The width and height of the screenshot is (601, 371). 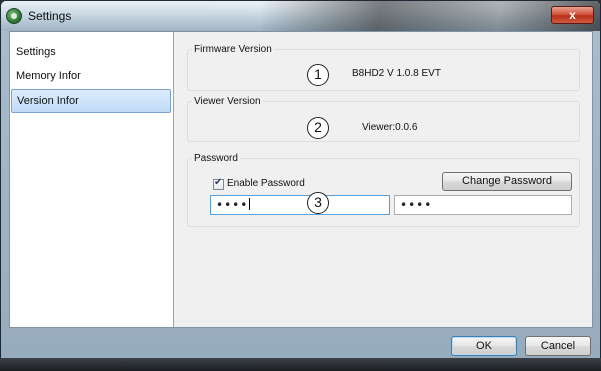 I want to click on change-password-button: Change Password, so click(x=507, y=181).